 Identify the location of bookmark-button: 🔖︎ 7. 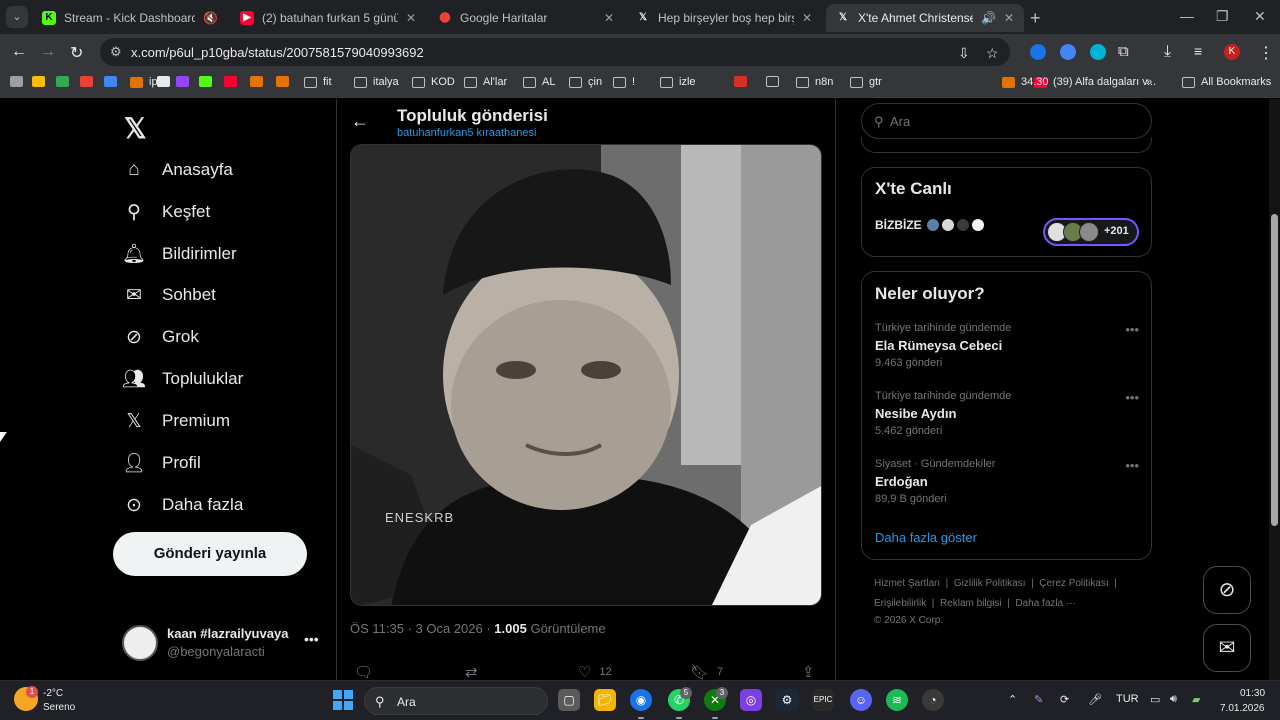
(706, 671).